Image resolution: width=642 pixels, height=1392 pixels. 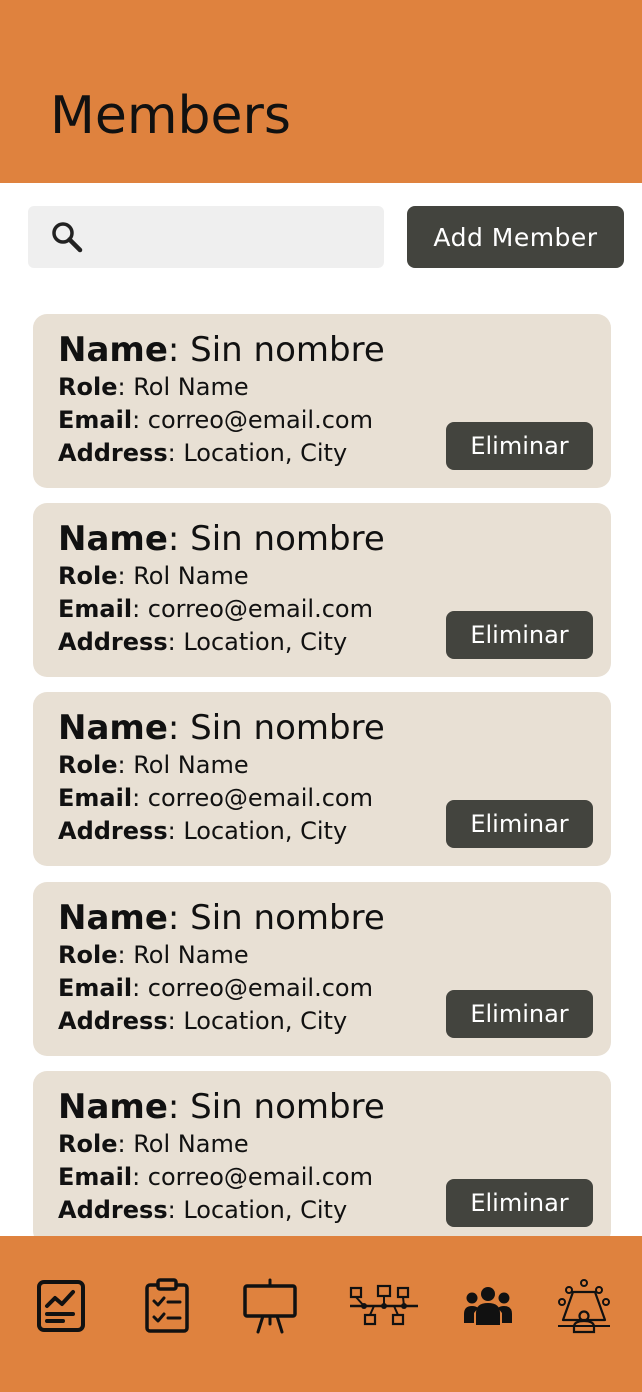 I want to click on meeting-table-icon, so click(x=584, y=1306).